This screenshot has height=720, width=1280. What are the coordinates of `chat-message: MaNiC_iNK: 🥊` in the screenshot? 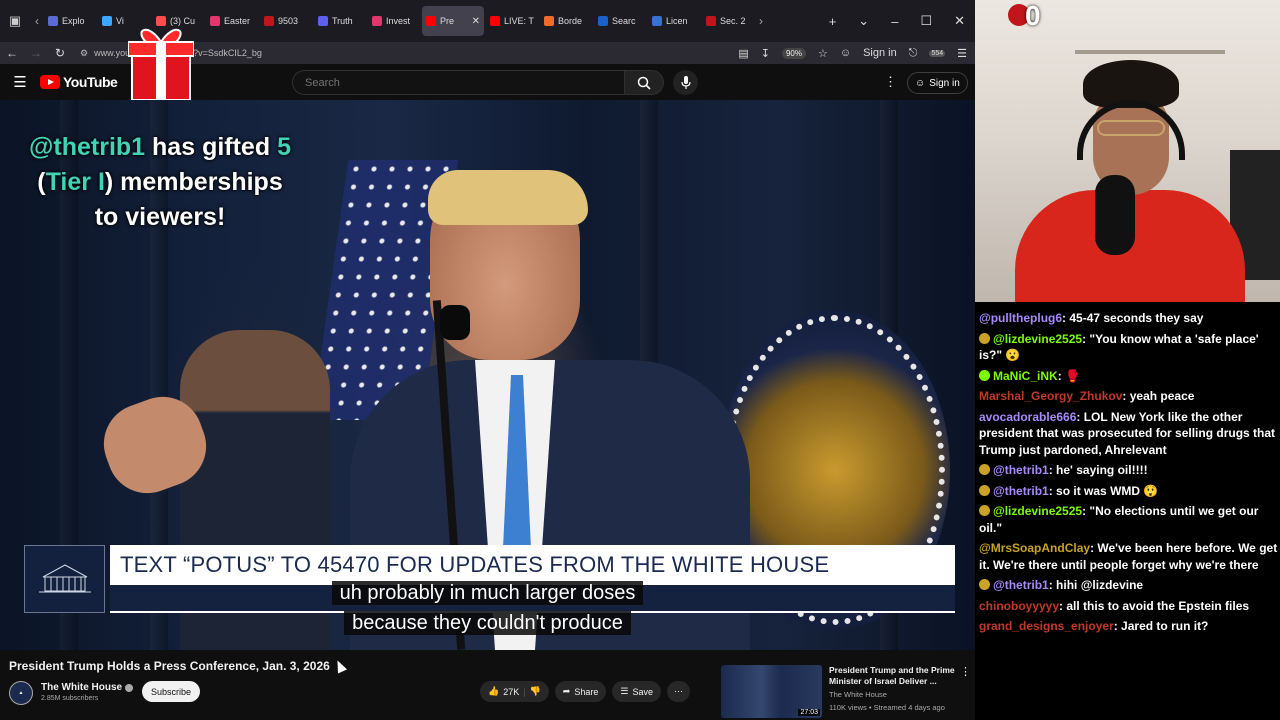 It's located at (1128, 376).